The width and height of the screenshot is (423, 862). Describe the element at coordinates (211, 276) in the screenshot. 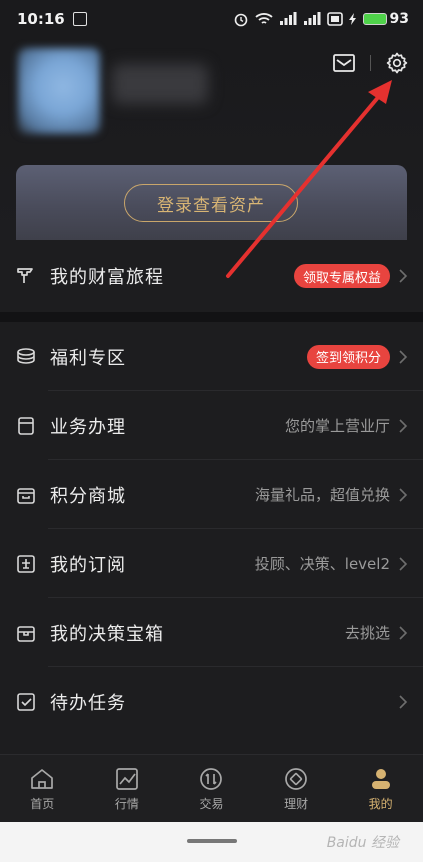

I see `wealth-journey-row: 我的财富旅程 领取专属权益` at that location.